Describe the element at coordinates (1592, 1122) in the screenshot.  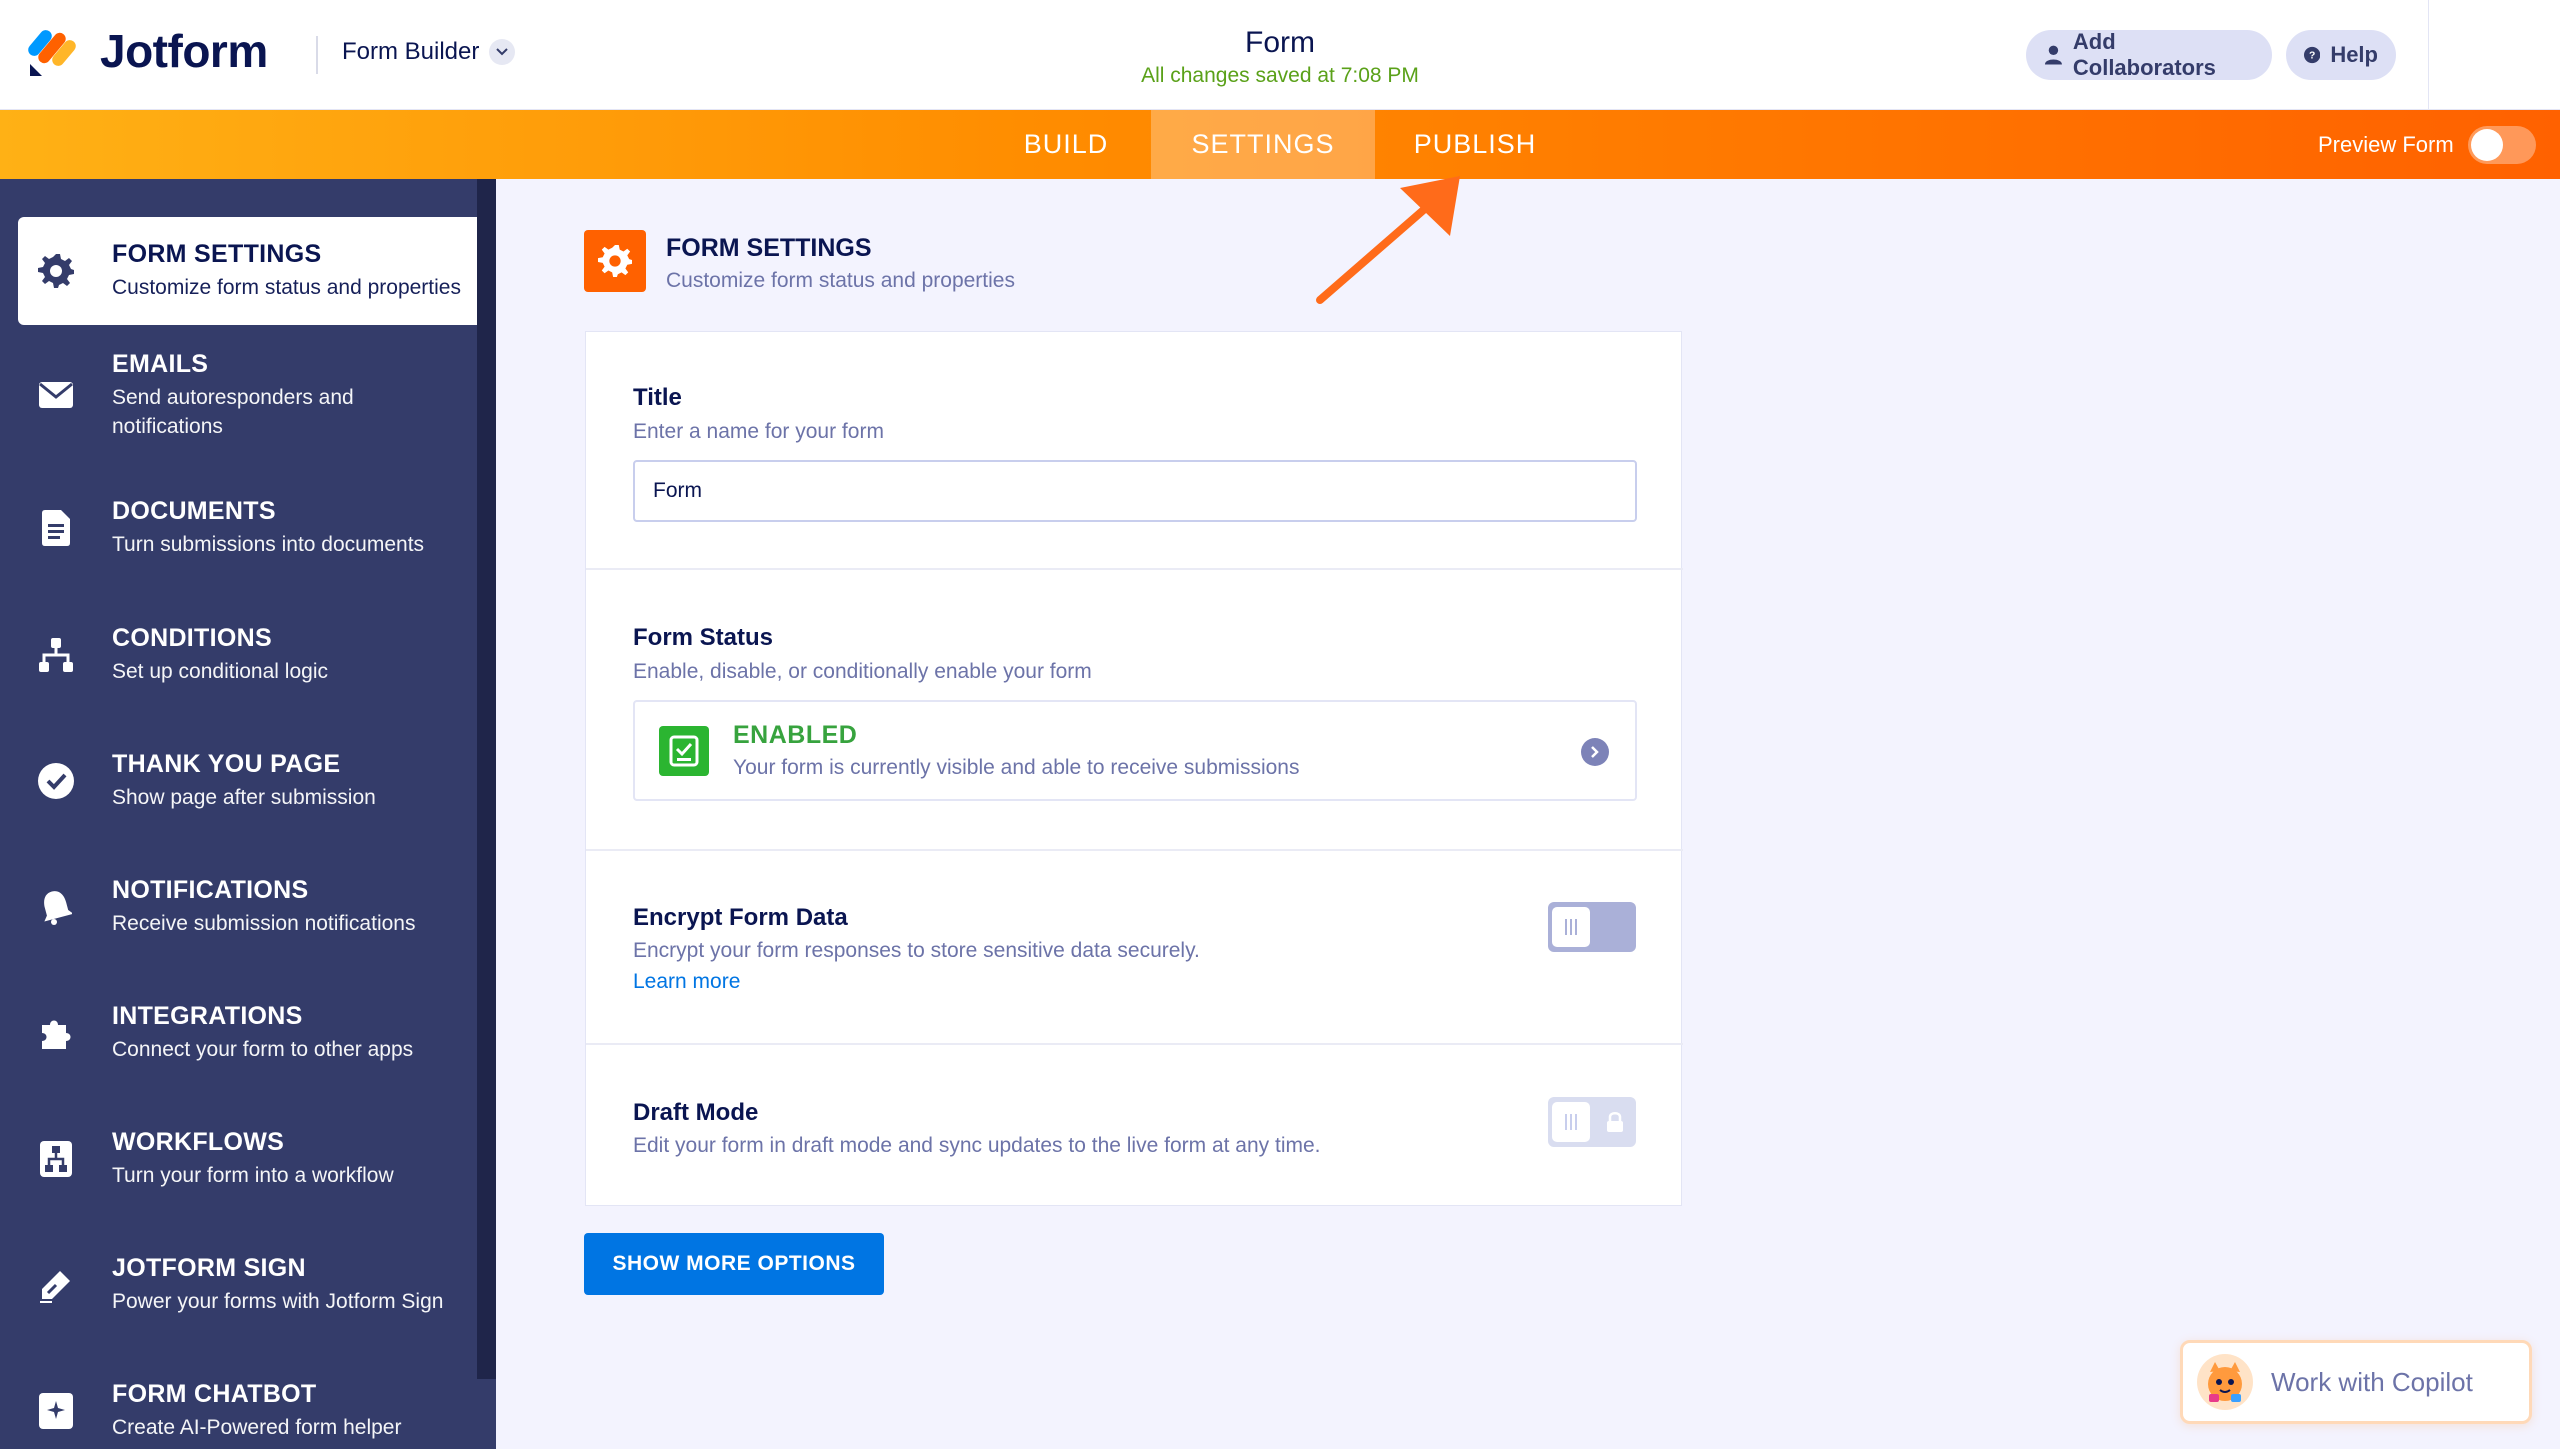
I see `draft-mode-toggle` at that location.